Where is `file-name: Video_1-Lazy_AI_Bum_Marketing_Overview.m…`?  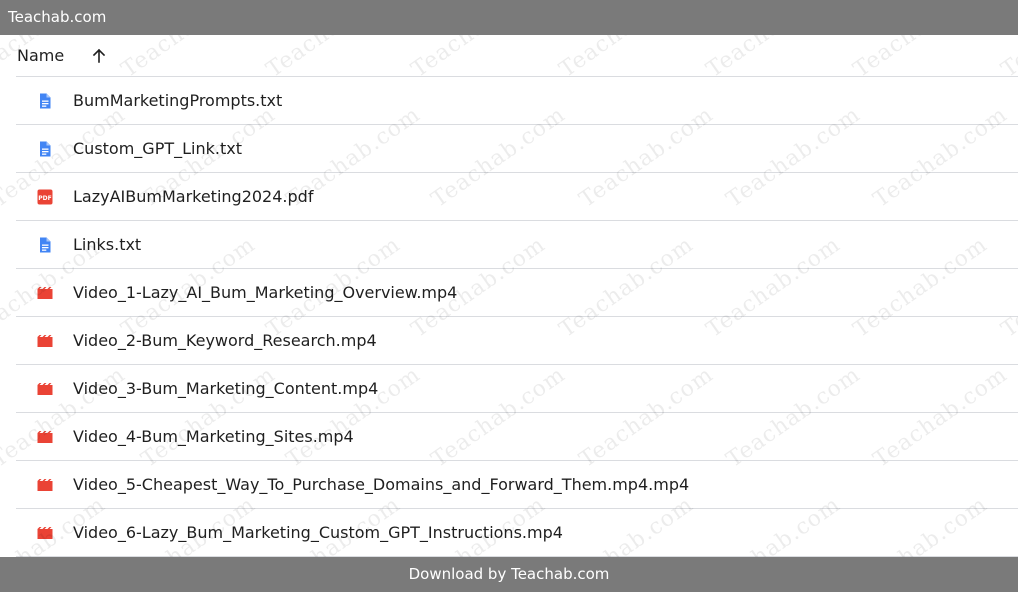
file-name: Video_1-Lazy_AI_Bum_Marketing_Overview.m… is located at coordinates (265, 292).